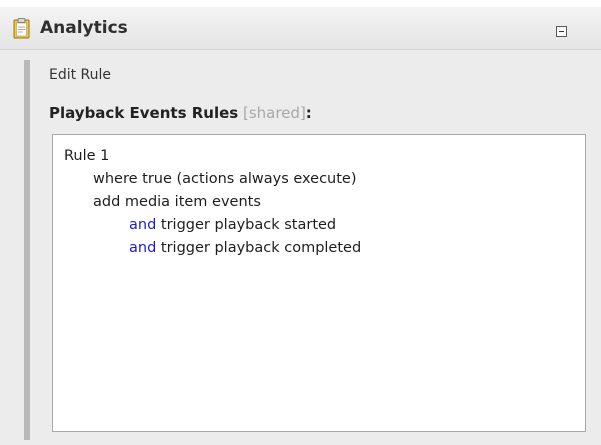  I want to click on rules-title-colon: :, so click(308, 113).